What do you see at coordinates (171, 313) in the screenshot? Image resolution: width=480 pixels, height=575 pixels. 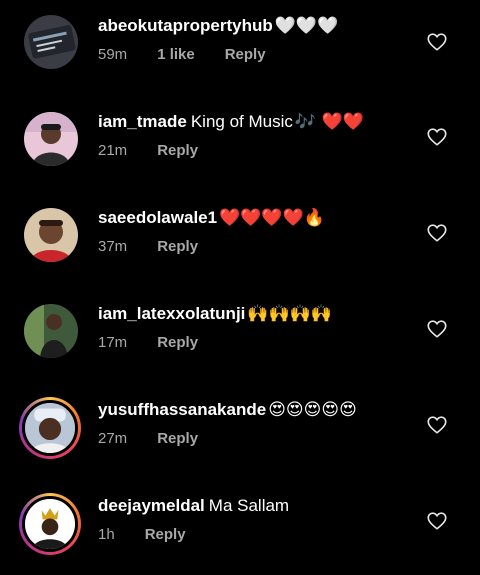 I see `username: iam_latexxolatunji` at bounding box center [171, 313].